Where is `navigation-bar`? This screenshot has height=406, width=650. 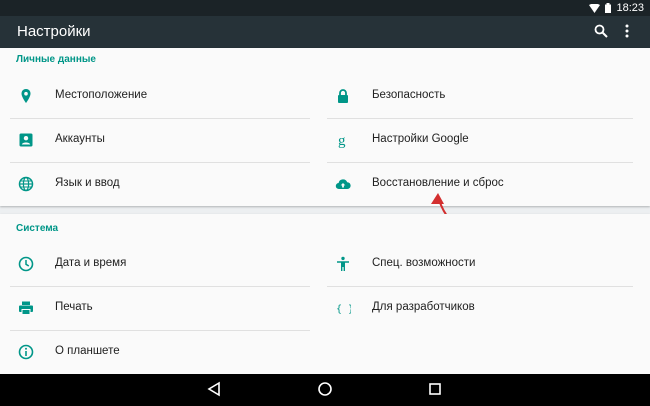
navigation-bar is located at coordinates (325, 390).